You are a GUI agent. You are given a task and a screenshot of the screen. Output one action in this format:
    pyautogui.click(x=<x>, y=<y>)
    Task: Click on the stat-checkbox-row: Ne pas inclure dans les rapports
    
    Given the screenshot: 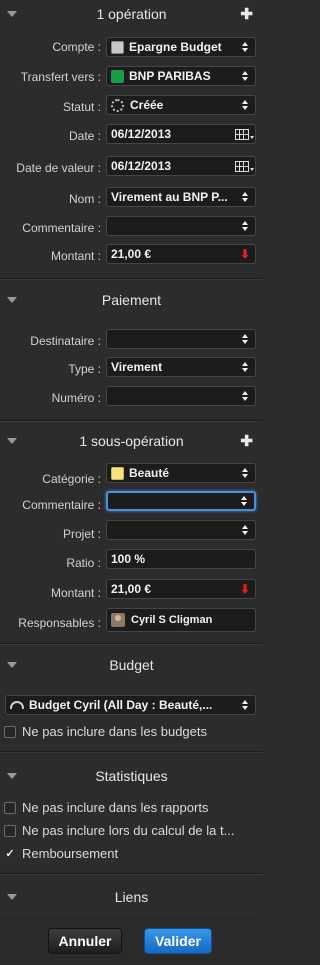 What is the action you would take?
    pyautogui.click(x=106, y=807)
    